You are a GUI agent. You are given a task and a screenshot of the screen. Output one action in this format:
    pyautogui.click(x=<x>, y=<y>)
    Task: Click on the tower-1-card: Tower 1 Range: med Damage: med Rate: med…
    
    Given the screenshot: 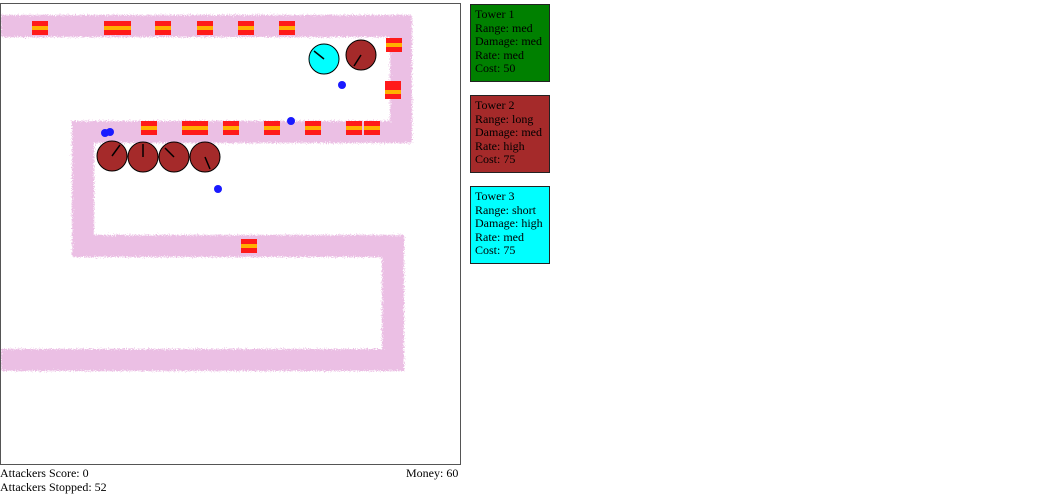 What is the action you would take?
    pyautogui.click(x=510, y=43)
    